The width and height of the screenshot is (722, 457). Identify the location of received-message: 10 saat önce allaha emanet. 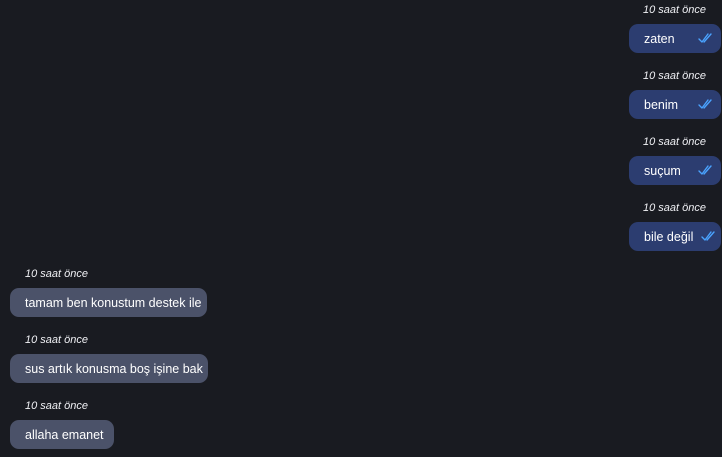
(140, 425).